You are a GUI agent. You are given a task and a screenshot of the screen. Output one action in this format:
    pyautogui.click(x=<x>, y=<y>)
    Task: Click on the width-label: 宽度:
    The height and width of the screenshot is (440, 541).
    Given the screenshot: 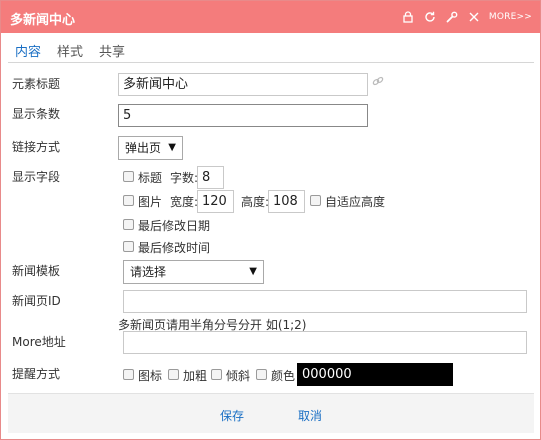 What is the action you would take?
    pyautogui.click(x=184, y=202)
    